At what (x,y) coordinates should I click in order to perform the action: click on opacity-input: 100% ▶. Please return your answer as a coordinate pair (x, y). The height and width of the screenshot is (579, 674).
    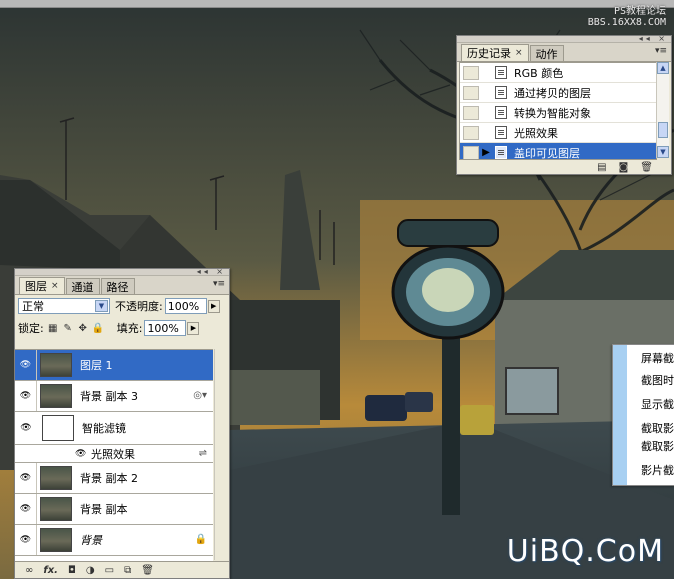
    Looking at the image, I should click on (192, 306).